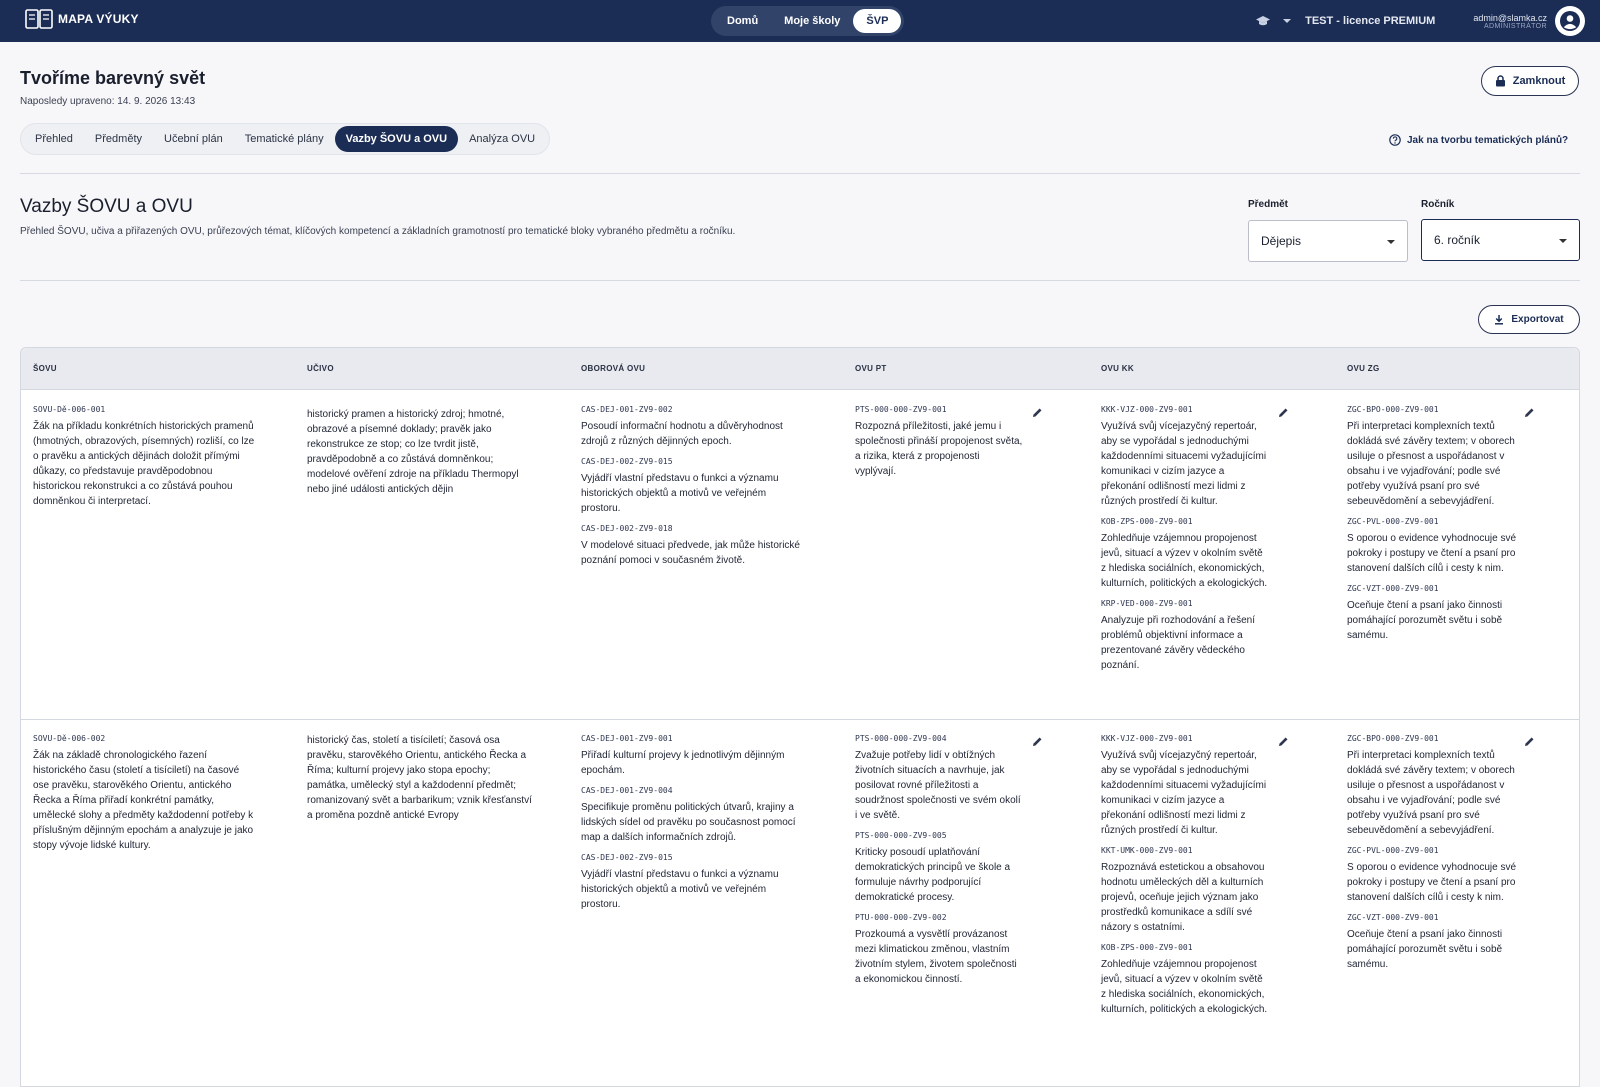  Describe the element at coordinates (1391, 242) in the screenshot. I see `chevron-down-icon` at that location.